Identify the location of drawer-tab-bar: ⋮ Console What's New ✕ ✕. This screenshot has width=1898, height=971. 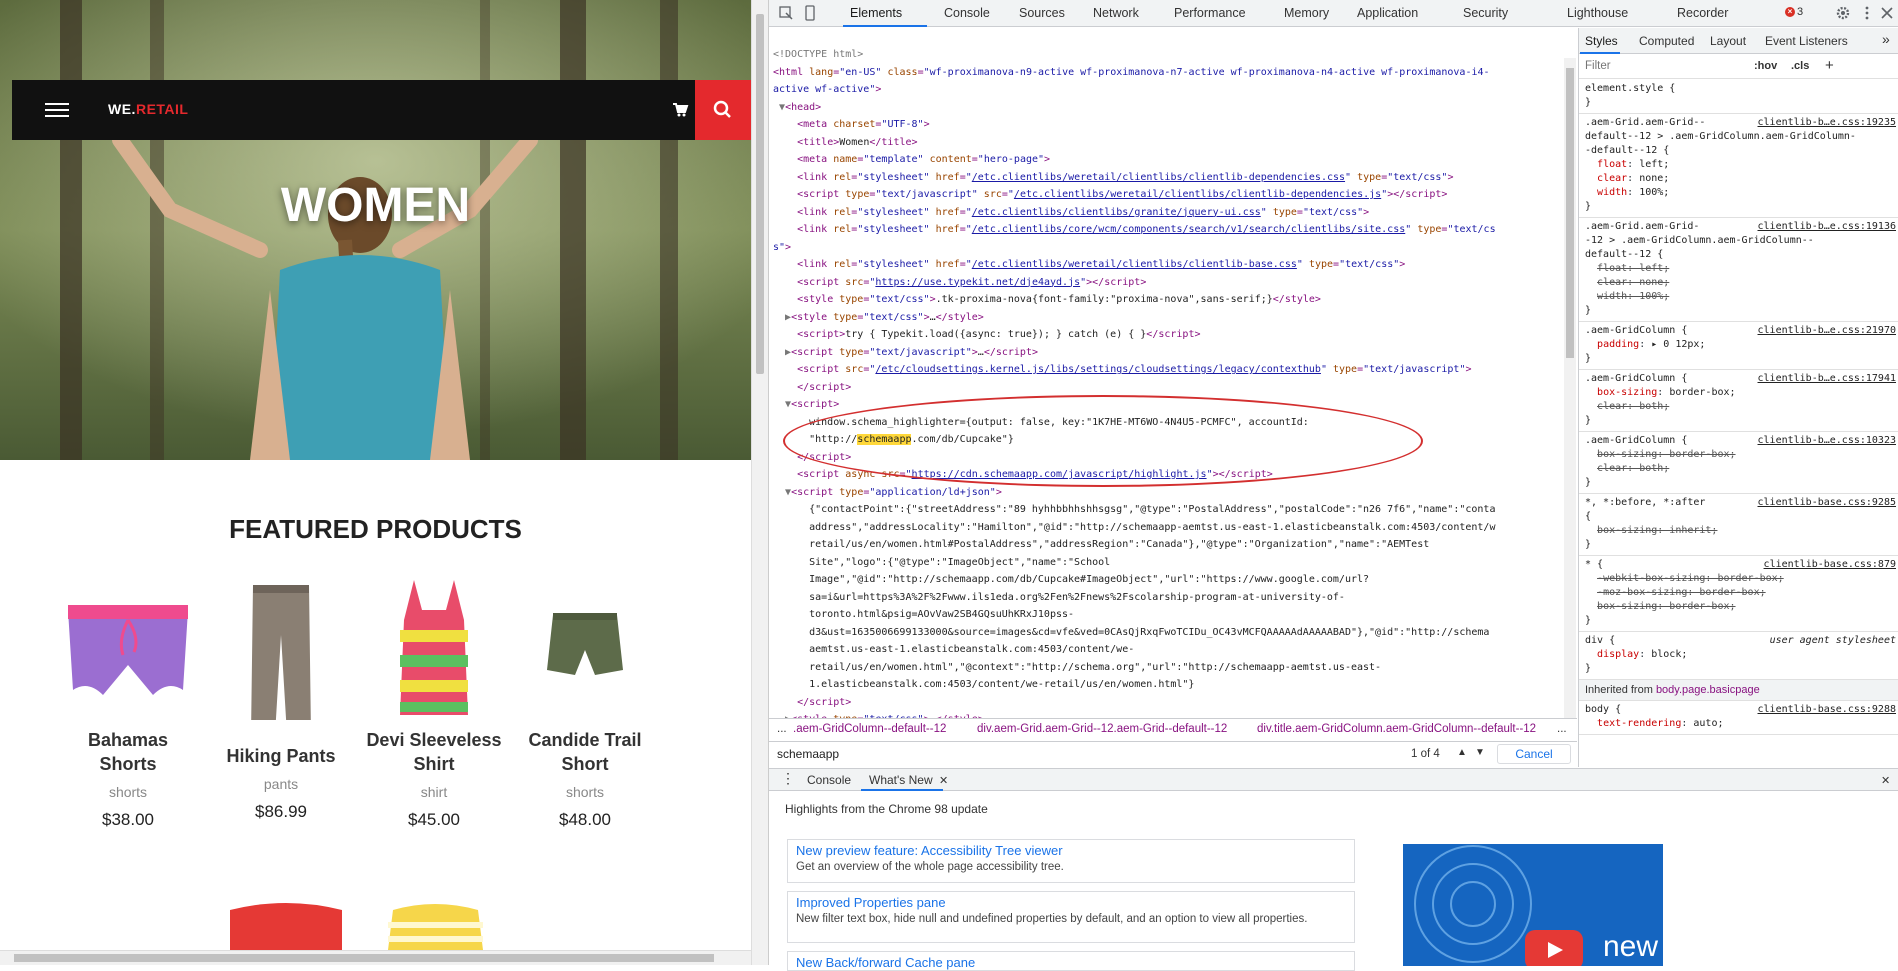
(1333, 780).